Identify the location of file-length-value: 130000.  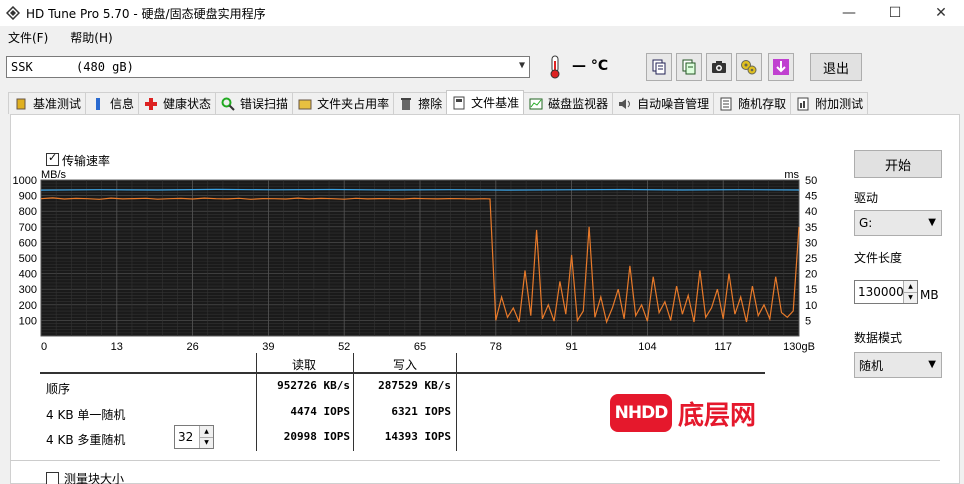
(881, 292).